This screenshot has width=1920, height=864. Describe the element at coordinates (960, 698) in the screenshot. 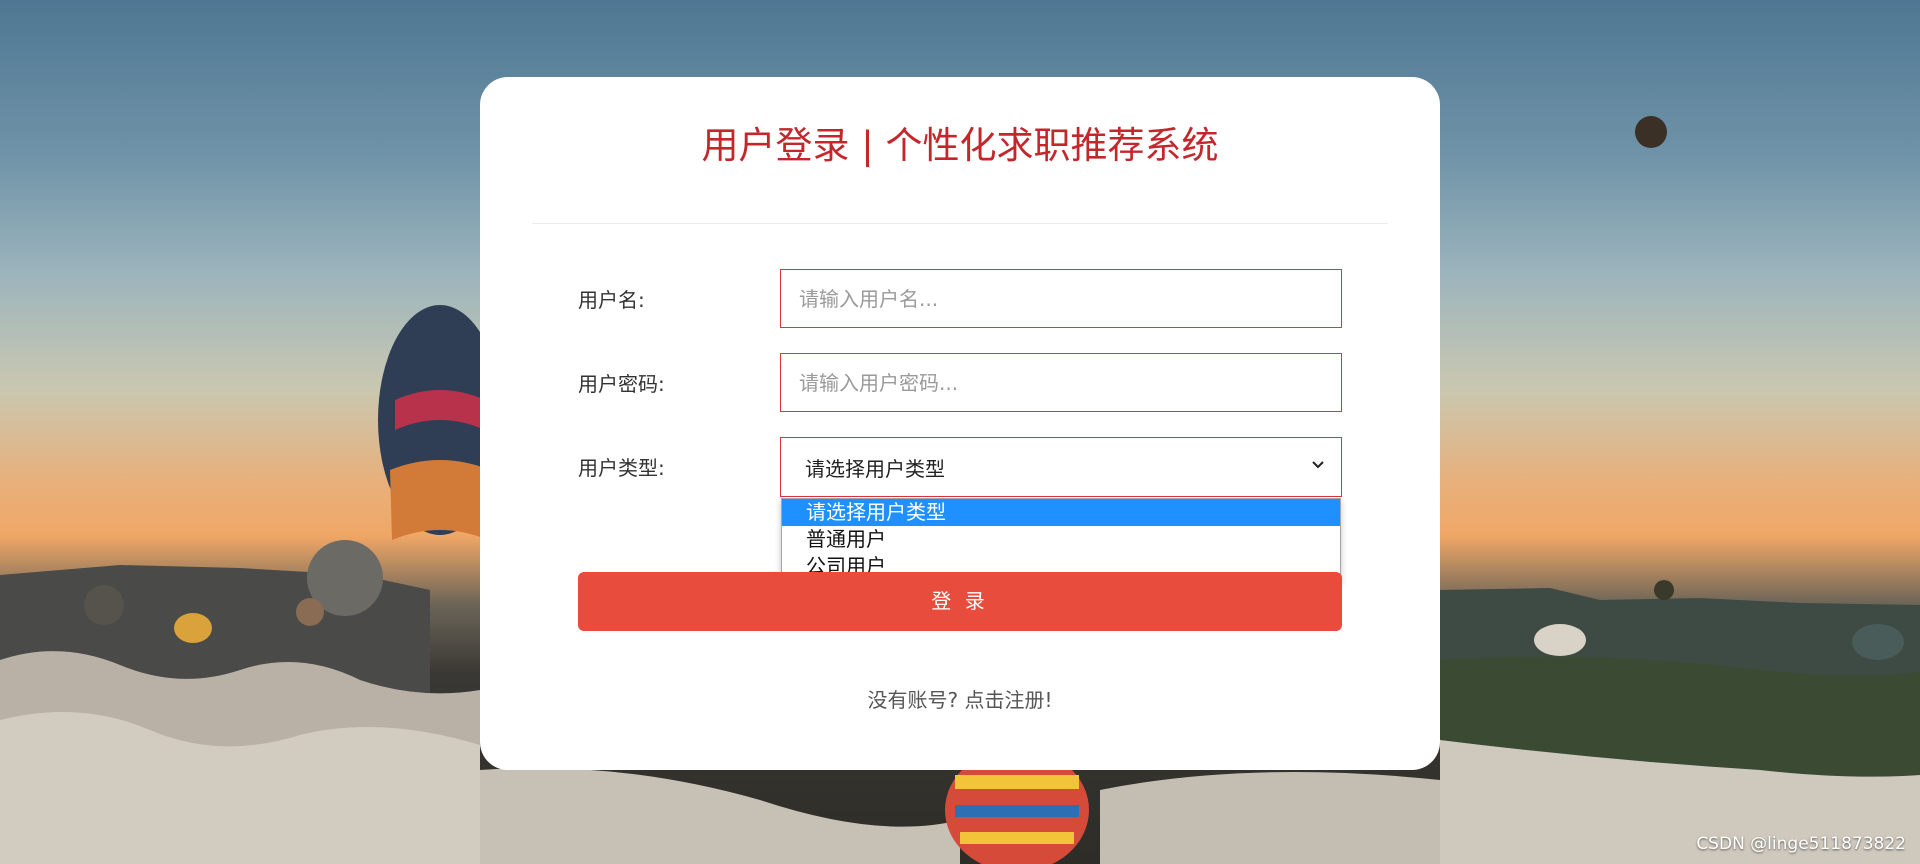

I see `register-link: 没有账号? 点击注册!` at that location.